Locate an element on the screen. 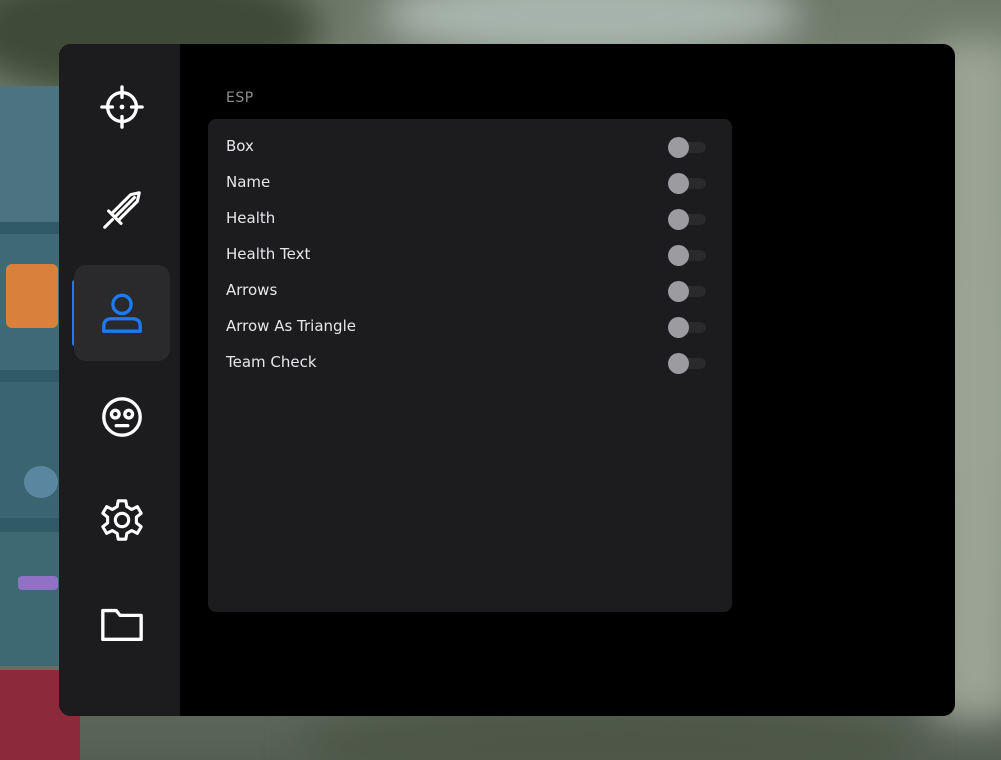 The image size is (1001, 760). option-label: Team Check is located at coordinates (271, 362).